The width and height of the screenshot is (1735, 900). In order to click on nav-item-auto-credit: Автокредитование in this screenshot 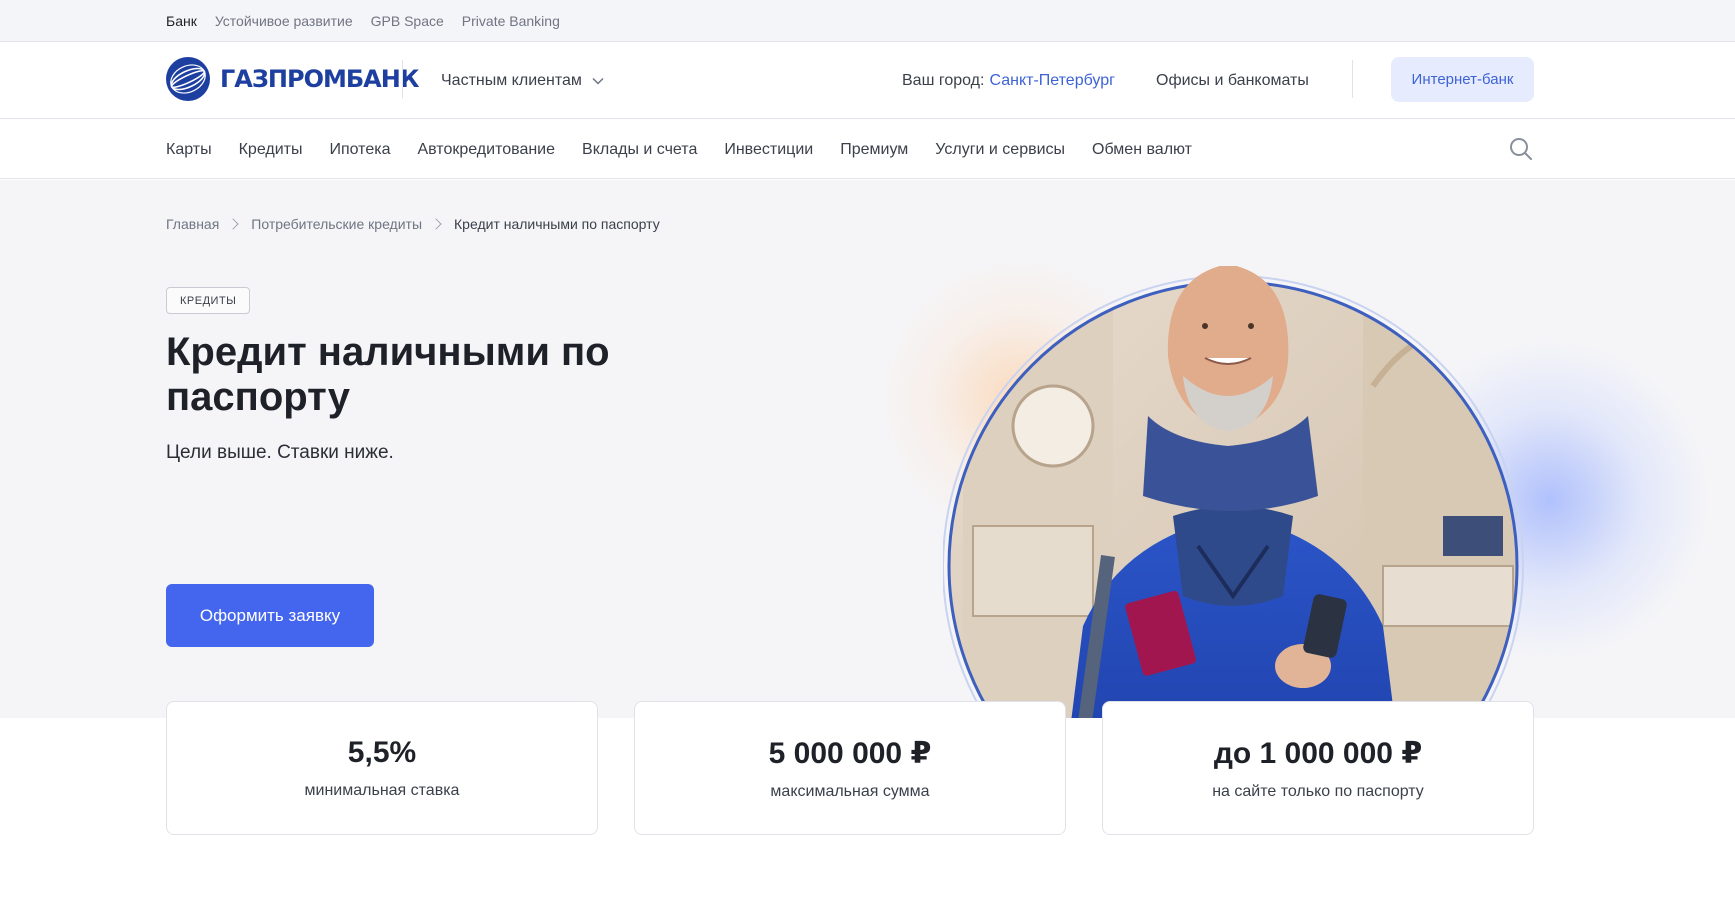, I will do `click(486, 150)`.